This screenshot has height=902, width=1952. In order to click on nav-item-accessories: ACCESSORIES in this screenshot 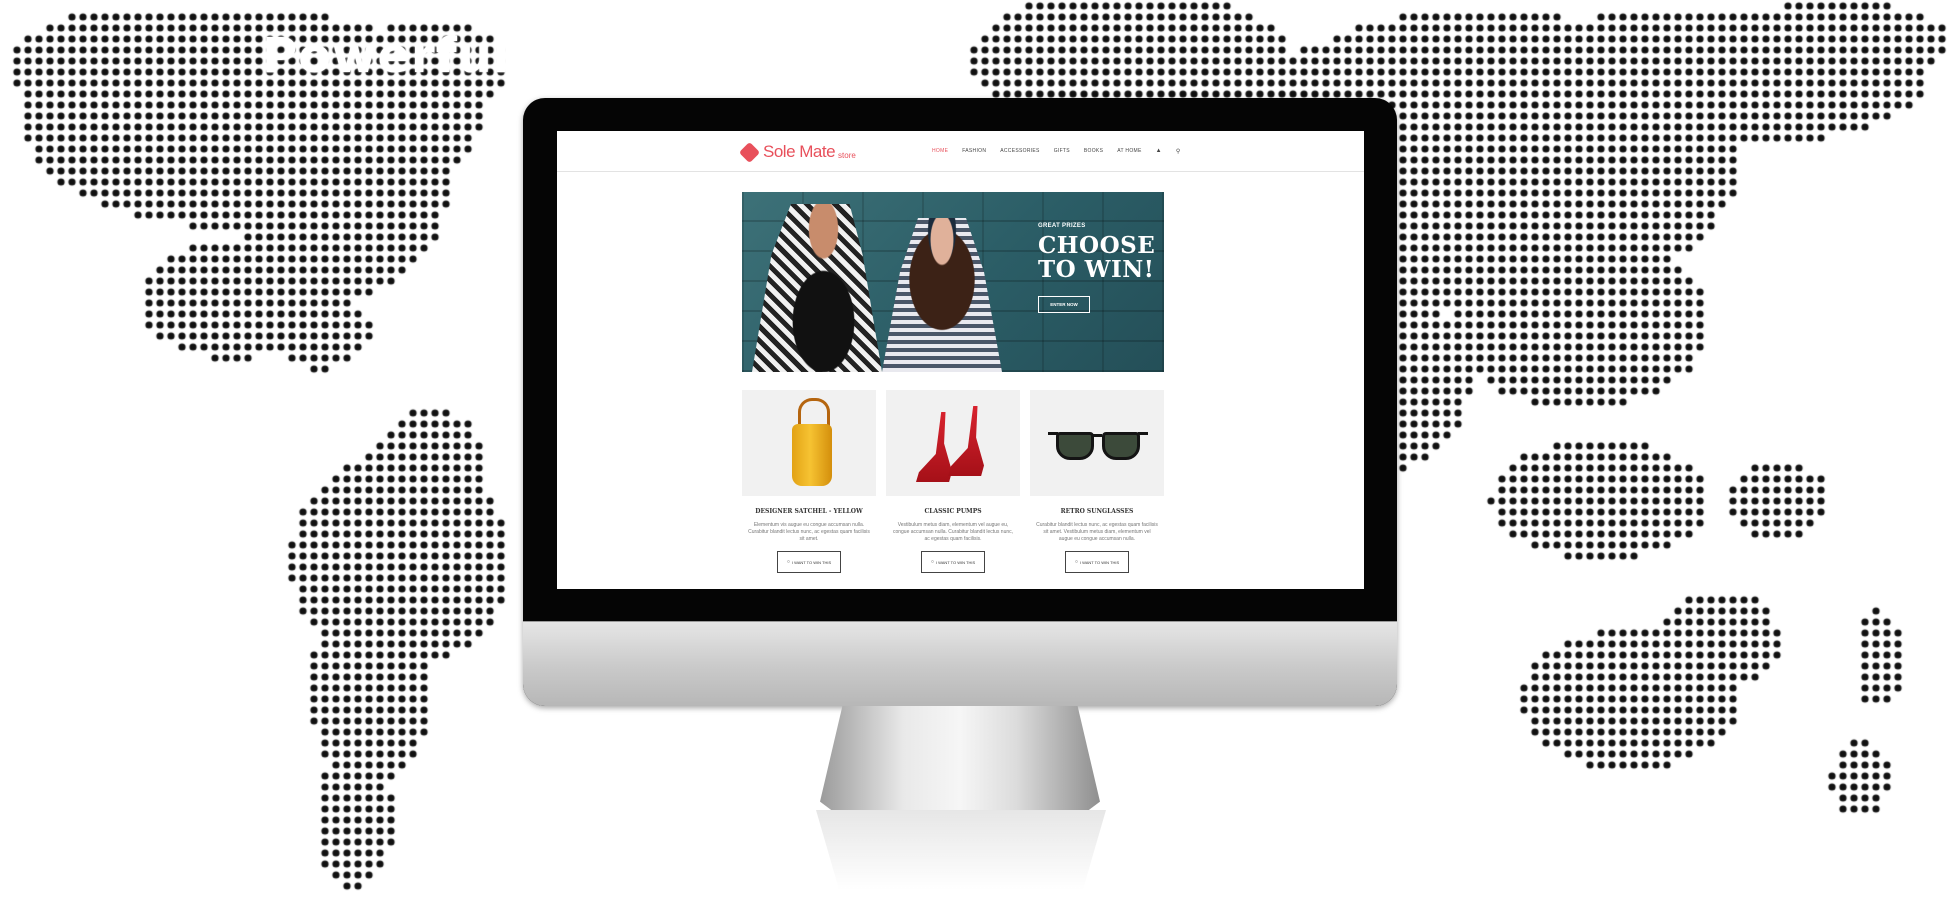, I will do `click(1019, 151)`.